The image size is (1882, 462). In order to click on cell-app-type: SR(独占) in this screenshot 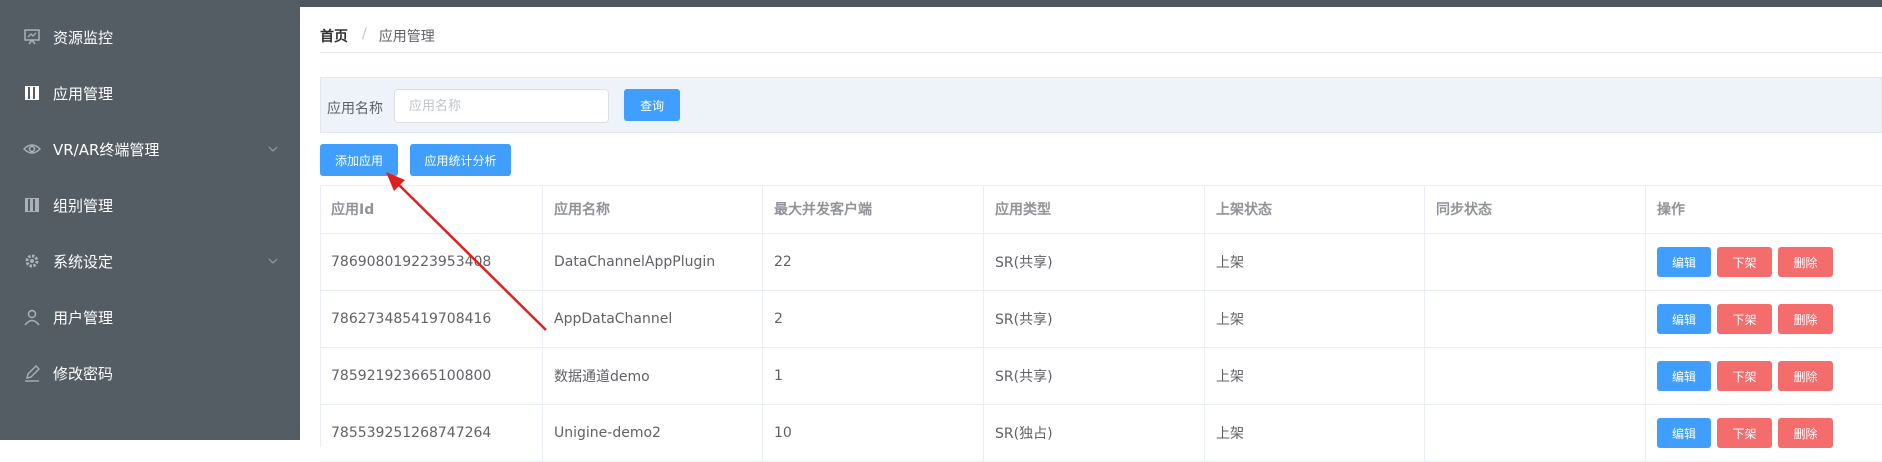, I will do `click(1094, 433)`.